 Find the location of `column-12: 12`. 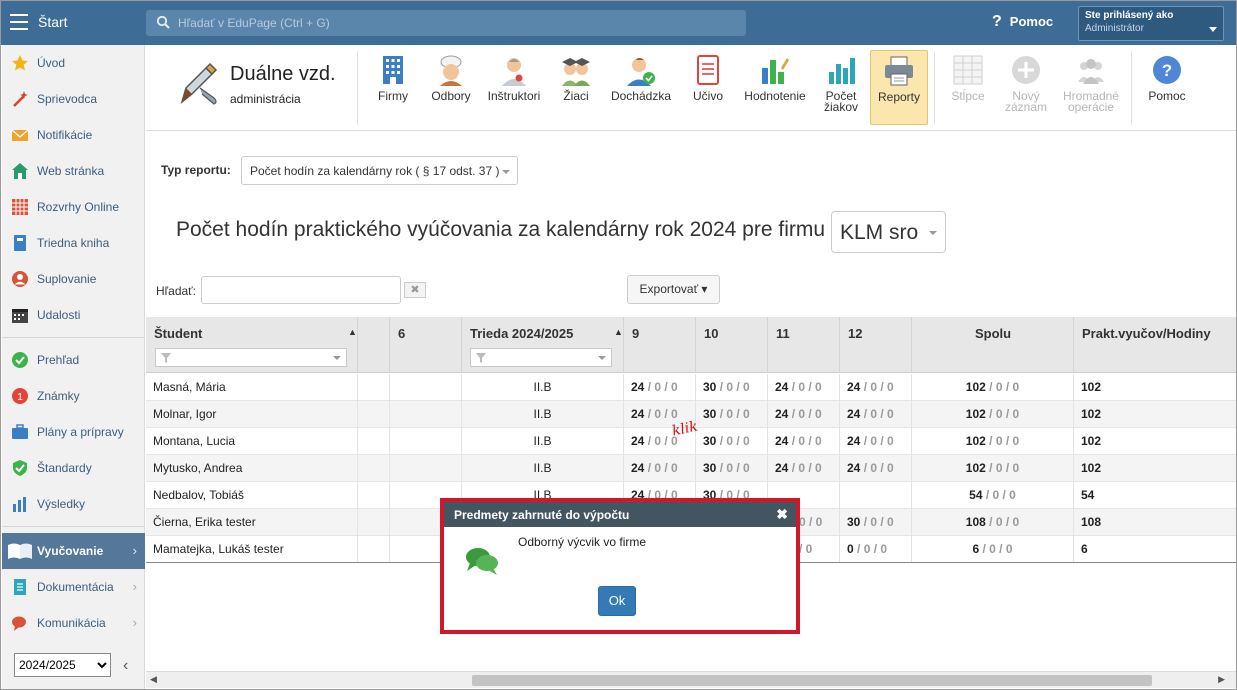

column-12: 12 is located at coordinates (876, 345).